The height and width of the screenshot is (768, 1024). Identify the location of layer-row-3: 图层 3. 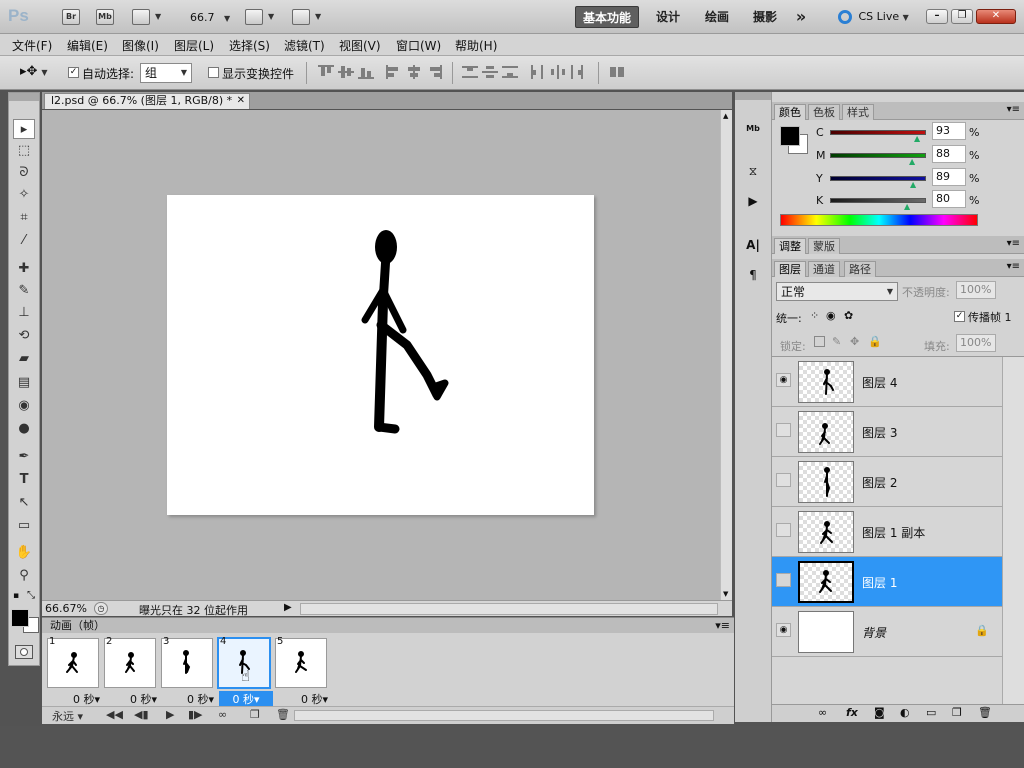
(887, 432).